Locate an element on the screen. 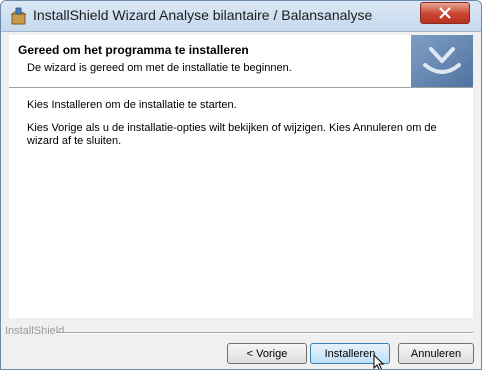 This screenshot has width=482, height=370. footer-separator is located at coordinates (264, 333).